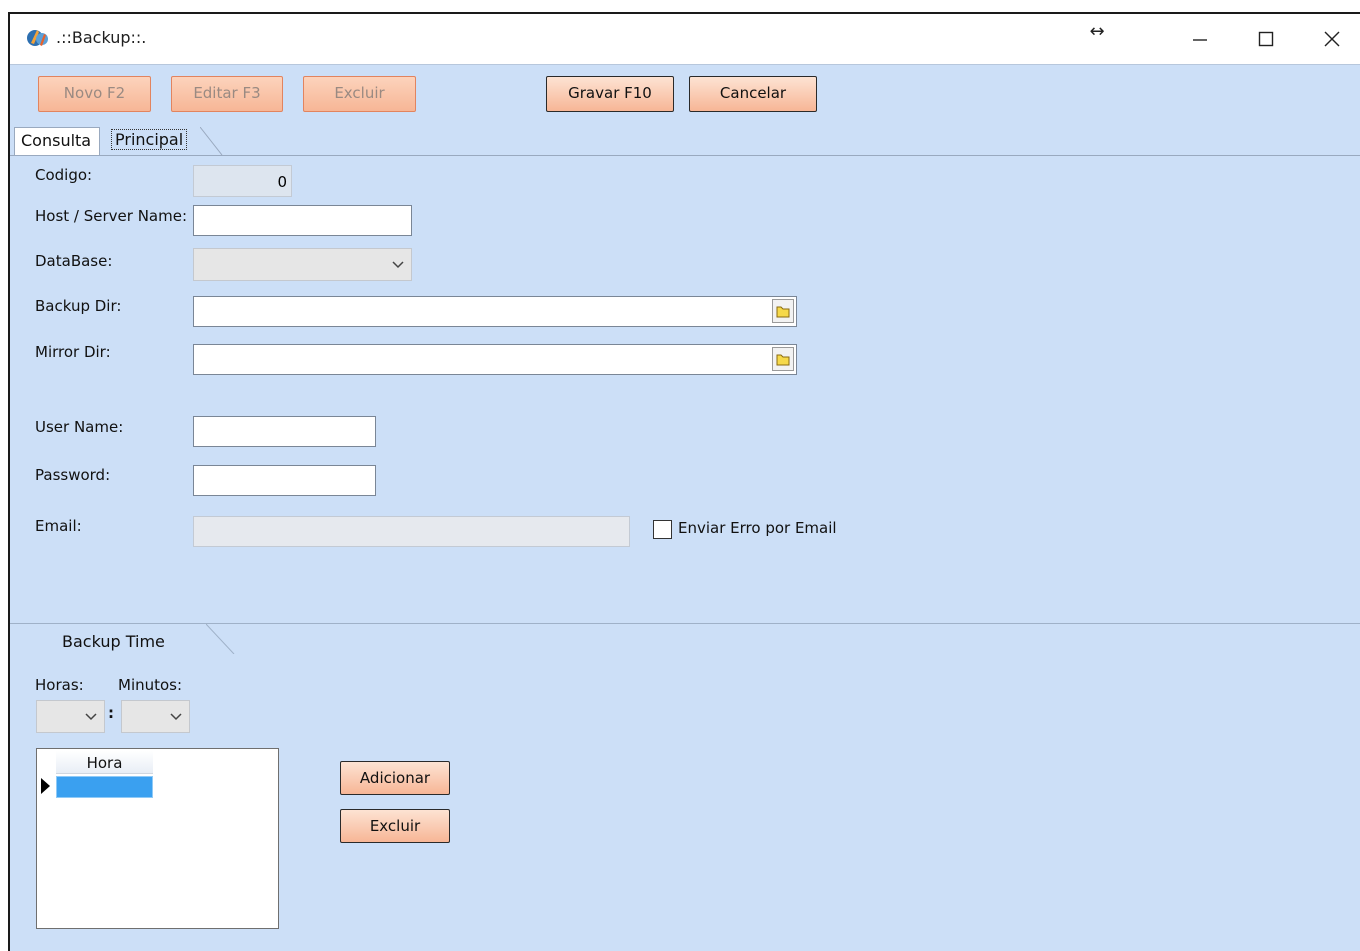 The height and width of the screenshot is (951, 1360). Describe the element at coordinates (284, 431) in the screenshot. I see `username-input` at that location.